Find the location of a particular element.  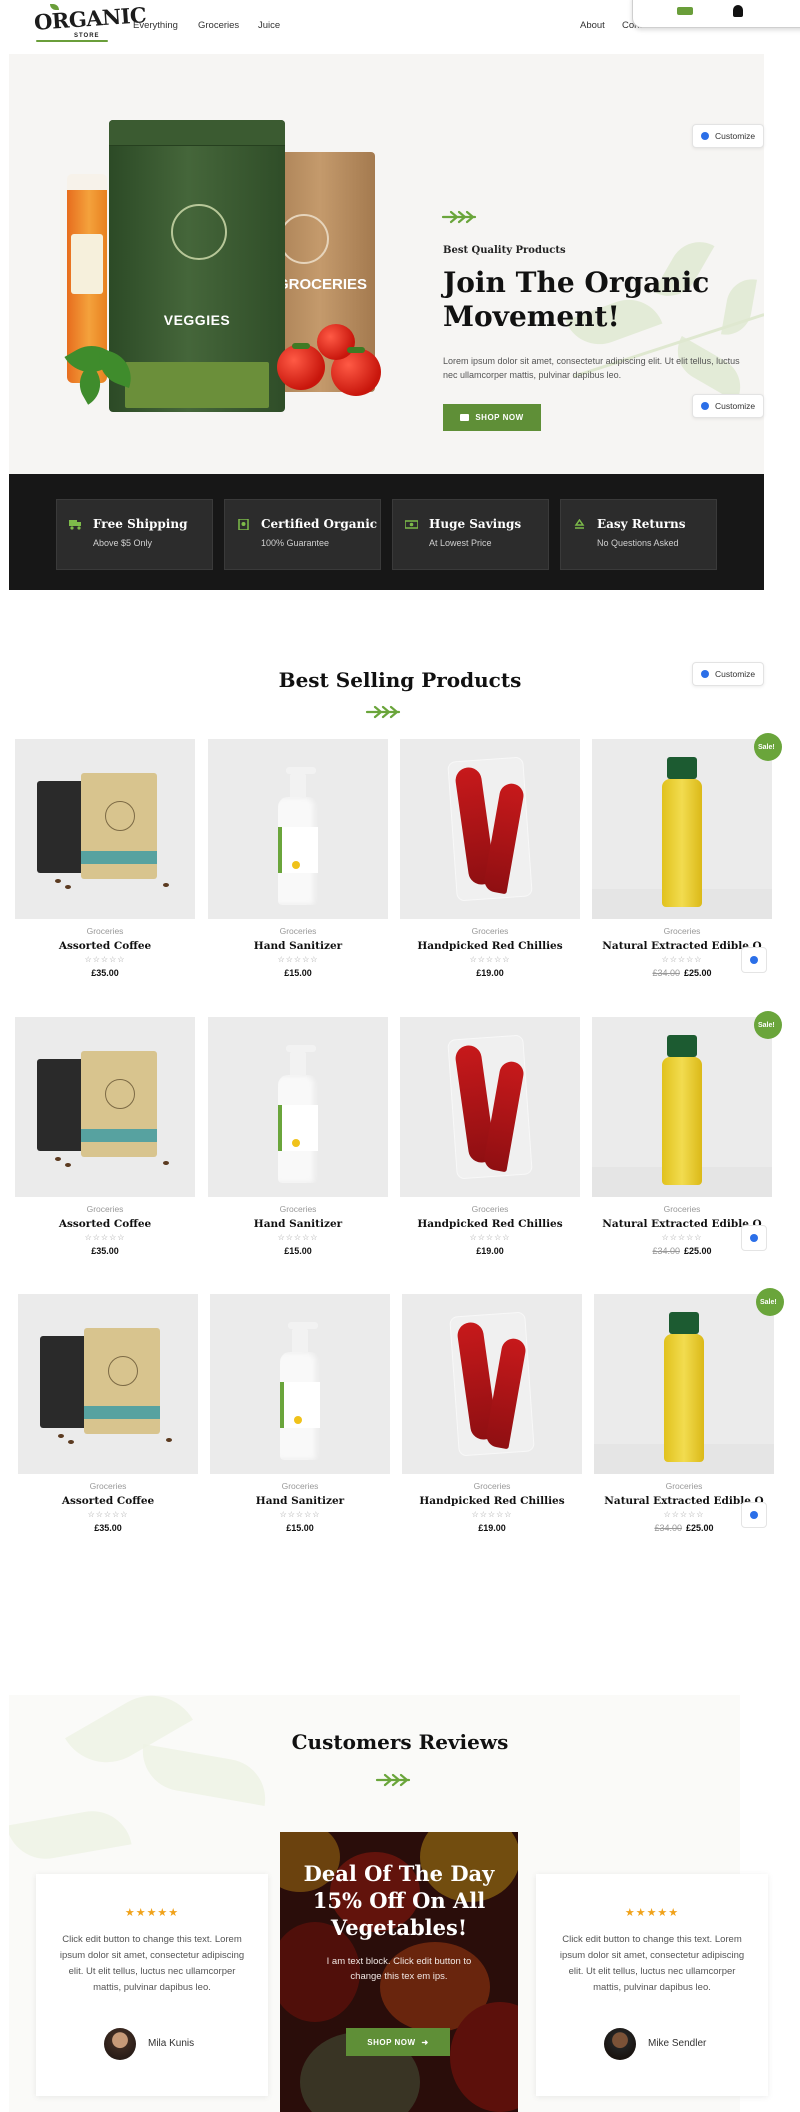

recycle-icon is located at coordinates (579, 524).